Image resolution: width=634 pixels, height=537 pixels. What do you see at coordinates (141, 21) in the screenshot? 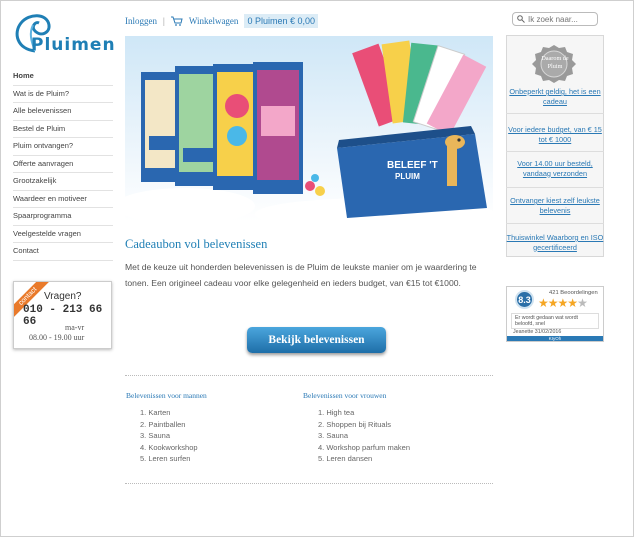
I see `login-link: Inloggen` at bounding box center [141, 21].